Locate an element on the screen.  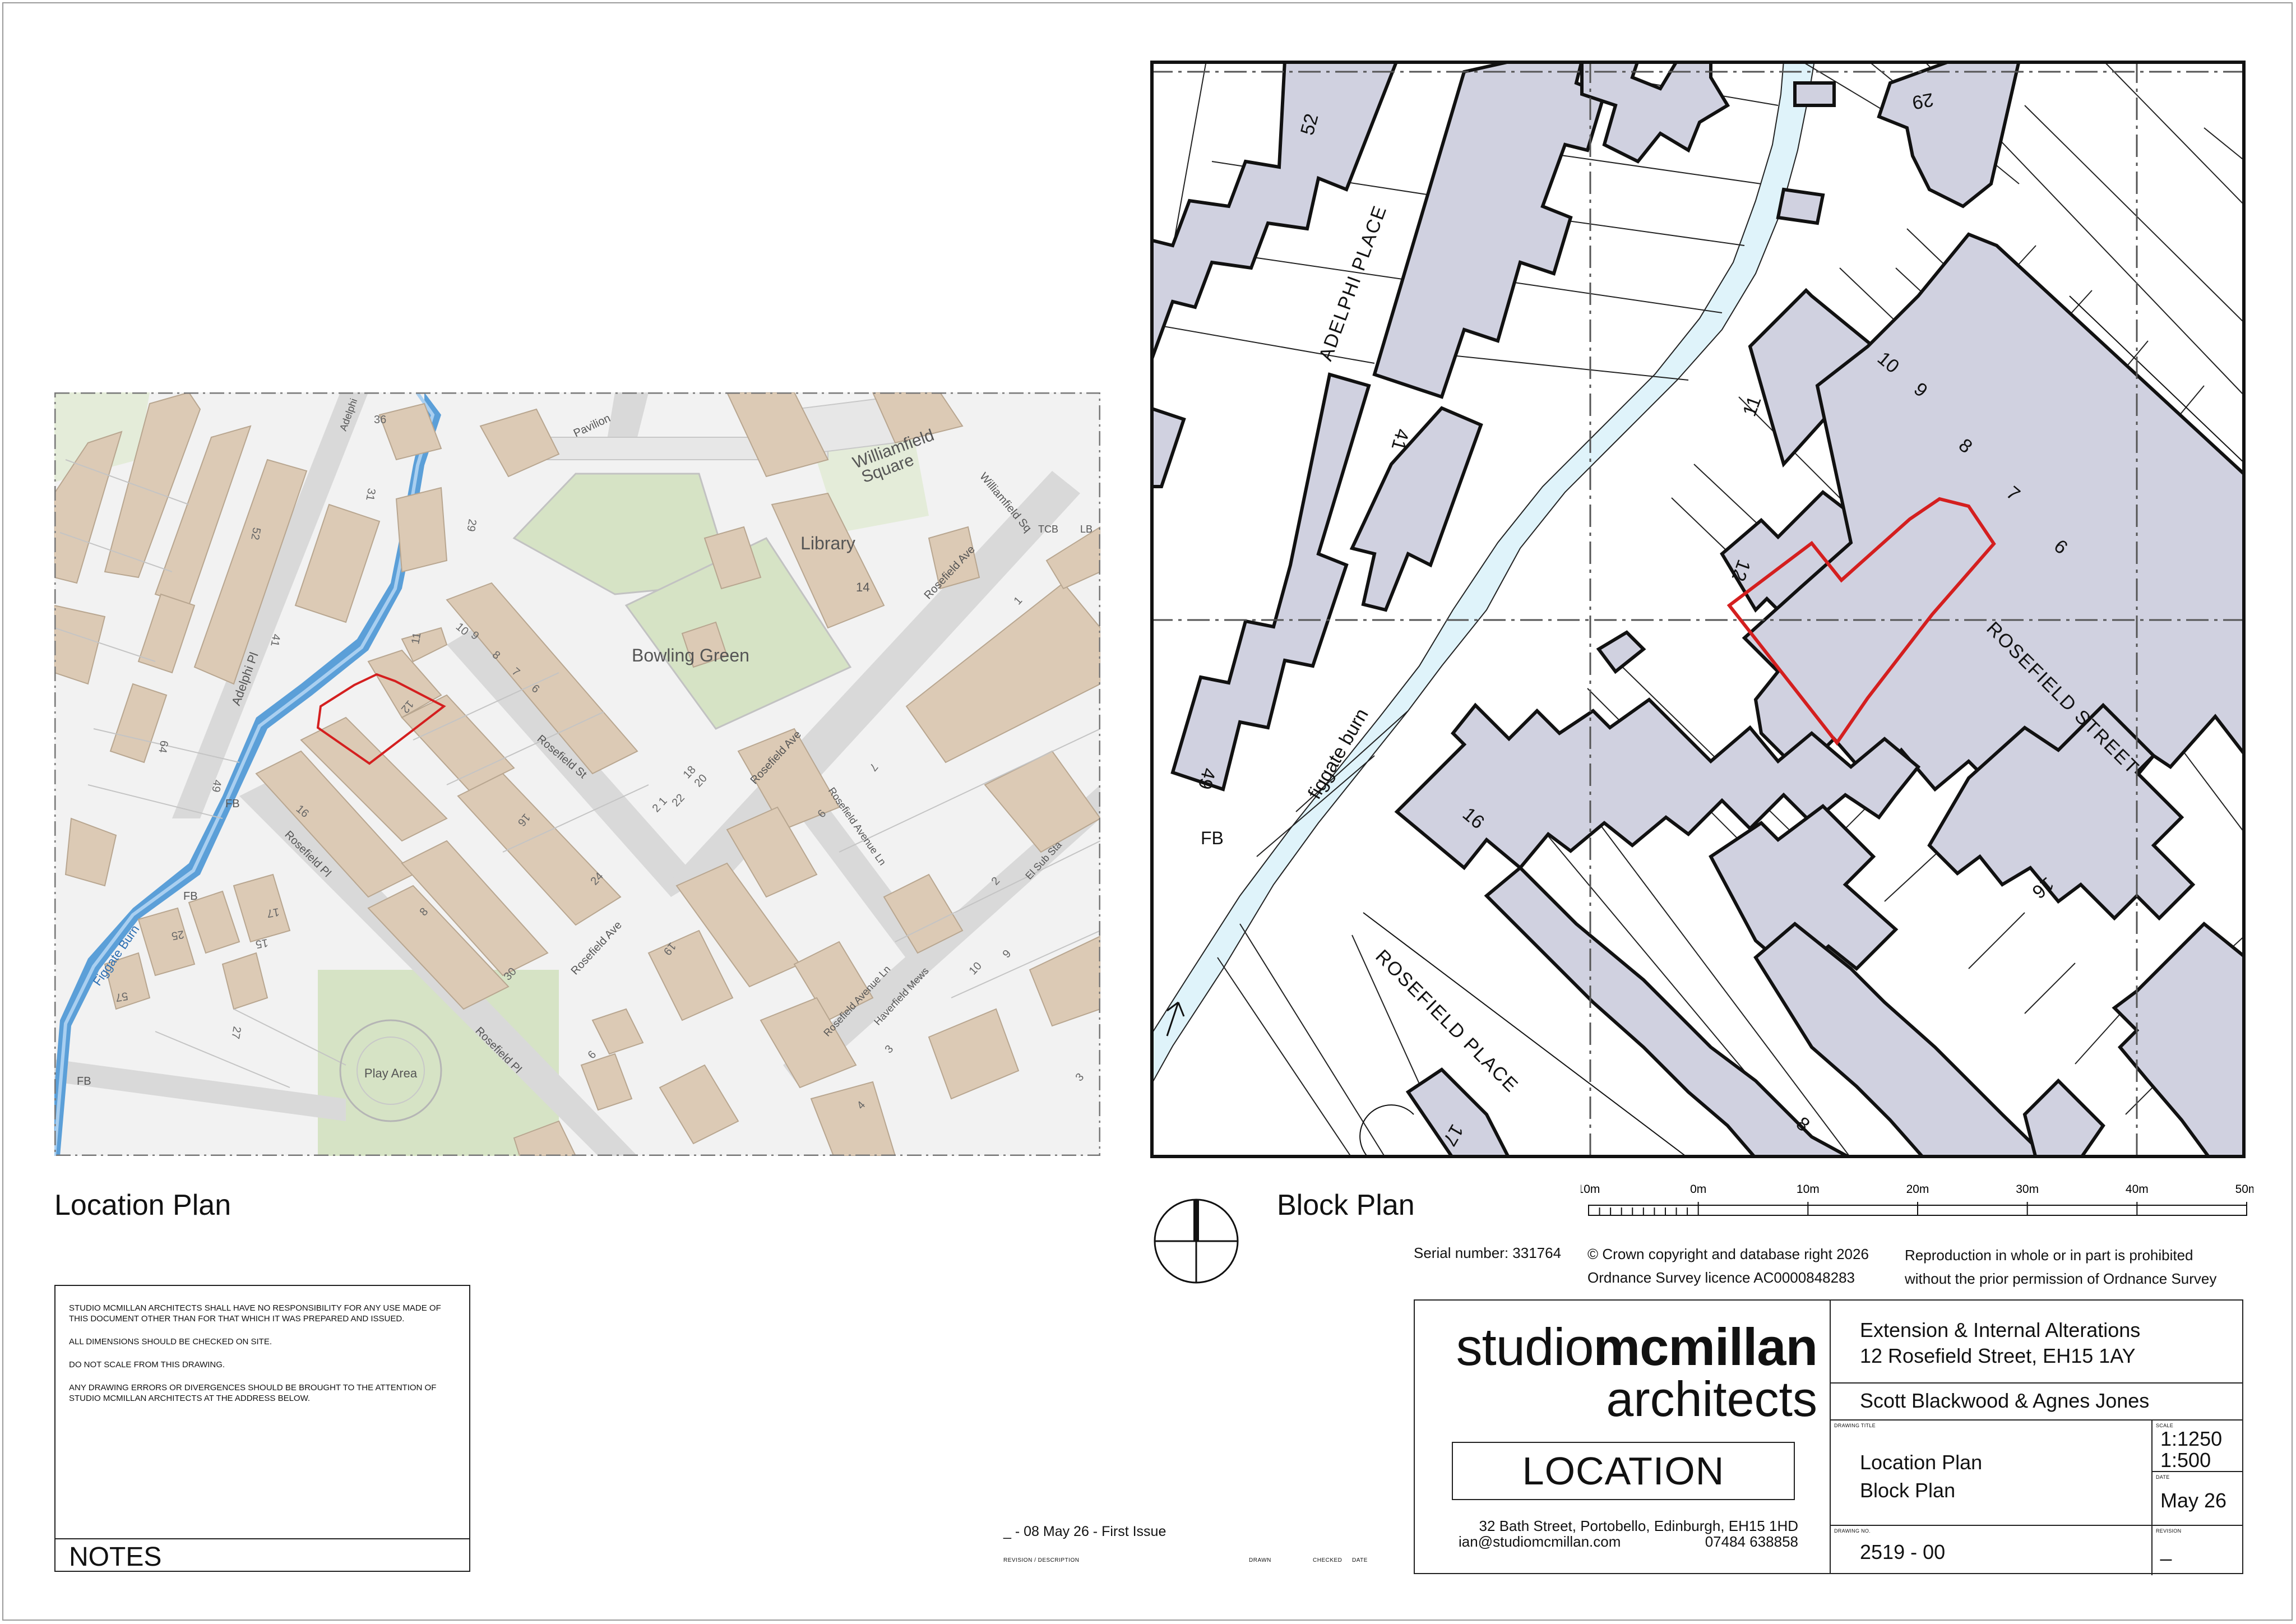
revision-head-date: DATE is located at coordinates (1360, 1560).